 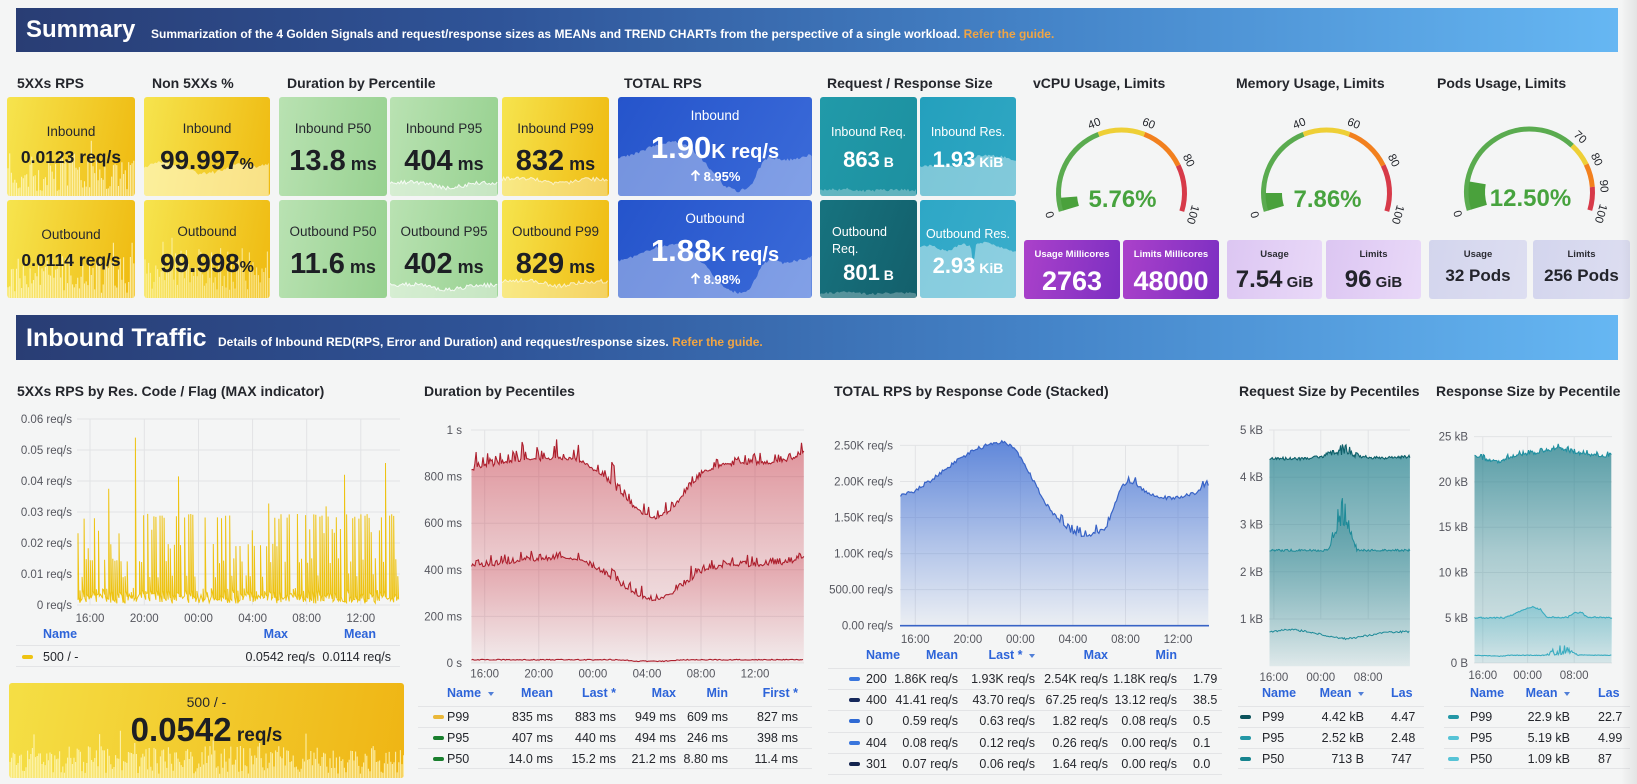 What do you see at coordinates (1251, 526) in the screenshot?
I see `svg-text: 3 kB` at bounding box center [1251, 526].